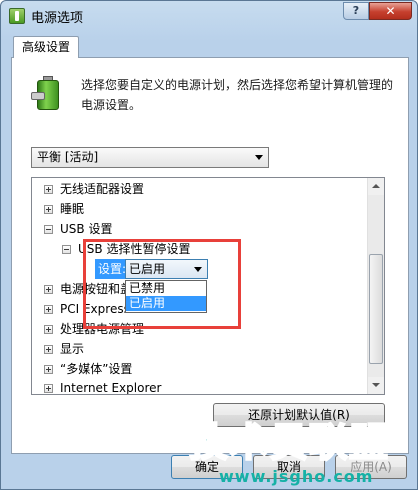 This screenshot has width=418, height=490. I want to click on ok-button: 确定, so click(207, 467).